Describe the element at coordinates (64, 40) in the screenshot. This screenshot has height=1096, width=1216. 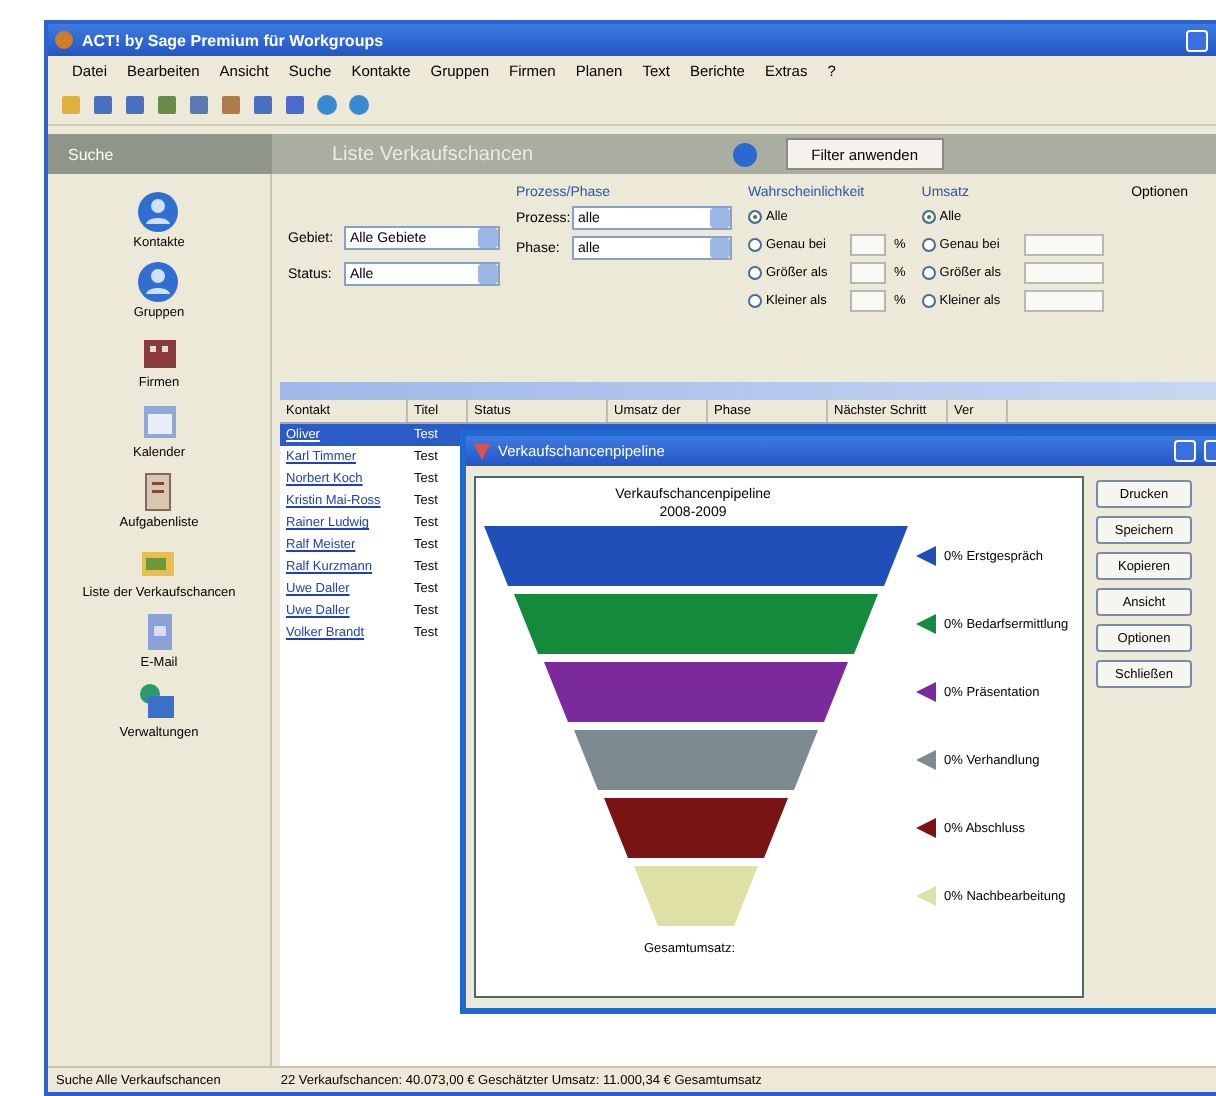
I see `app-icon` at that location.